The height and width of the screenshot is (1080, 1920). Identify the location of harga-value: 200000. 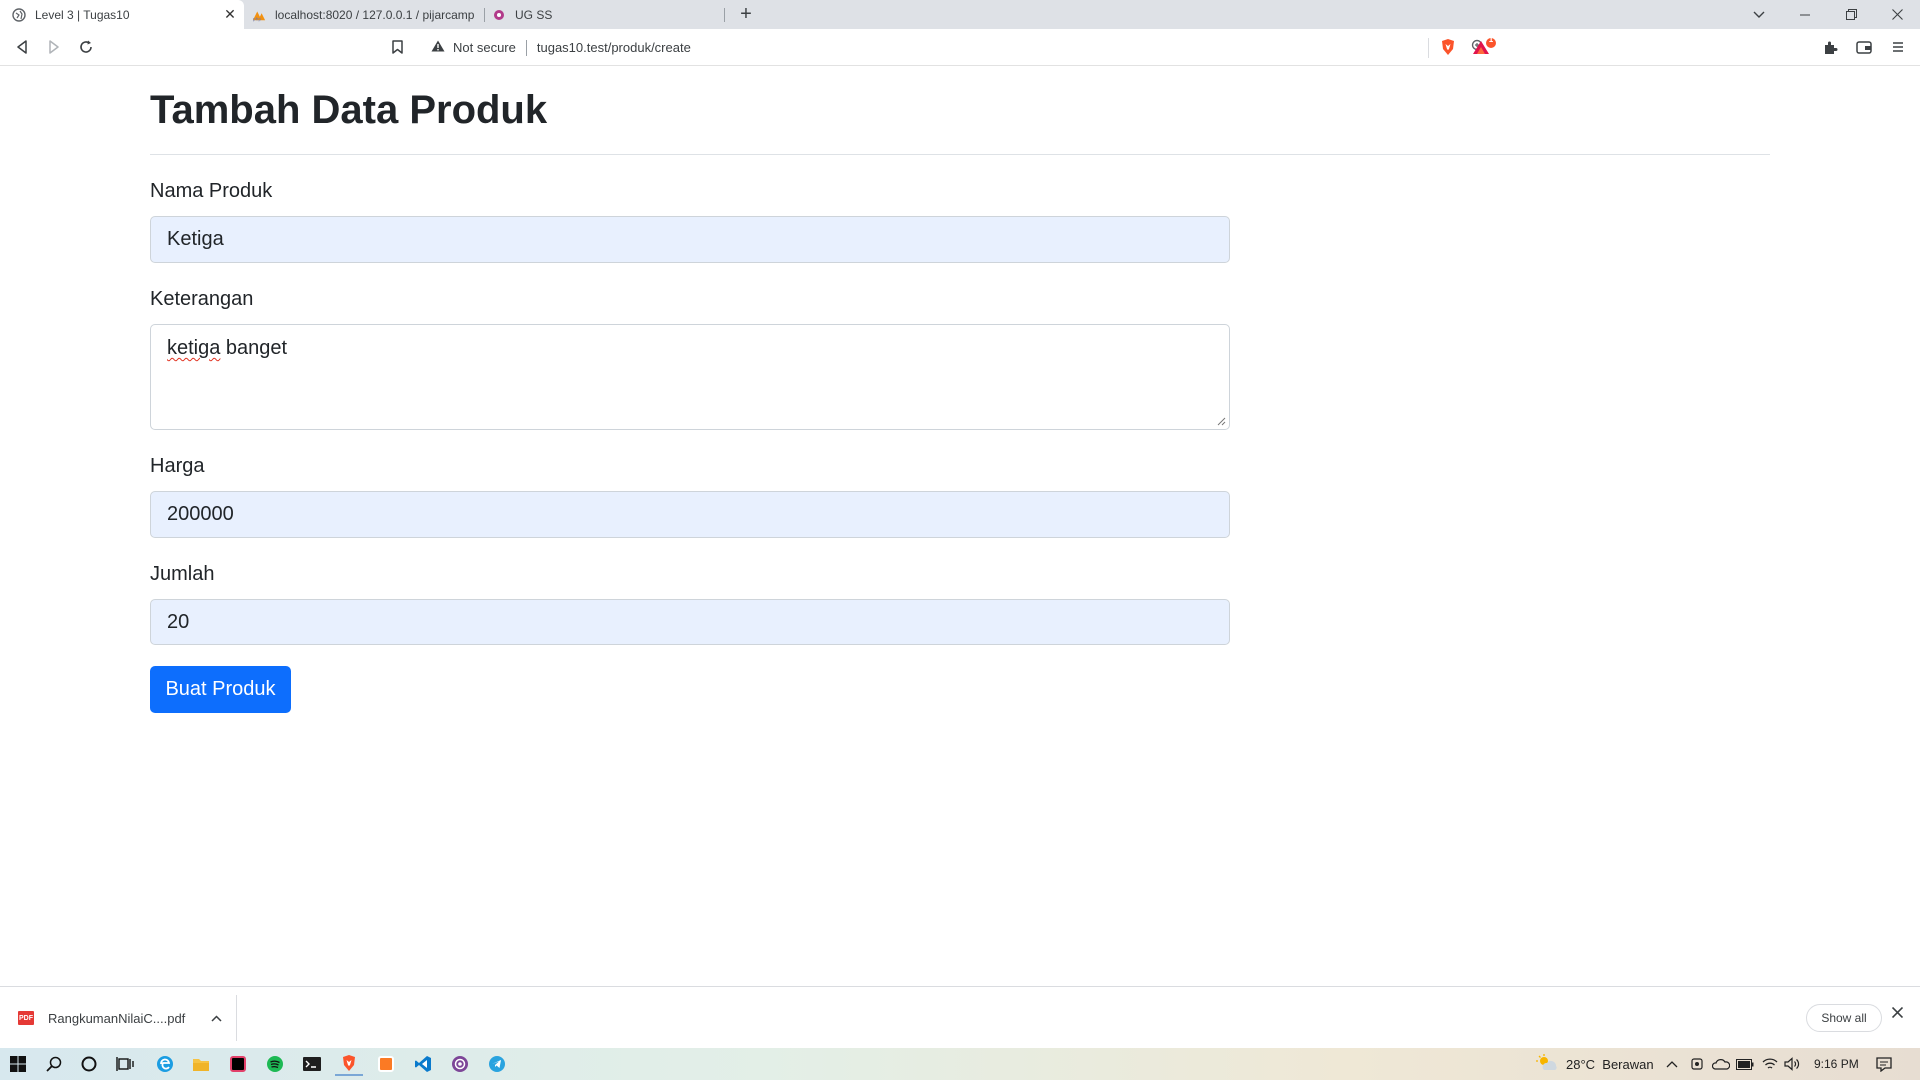
(200, 514).